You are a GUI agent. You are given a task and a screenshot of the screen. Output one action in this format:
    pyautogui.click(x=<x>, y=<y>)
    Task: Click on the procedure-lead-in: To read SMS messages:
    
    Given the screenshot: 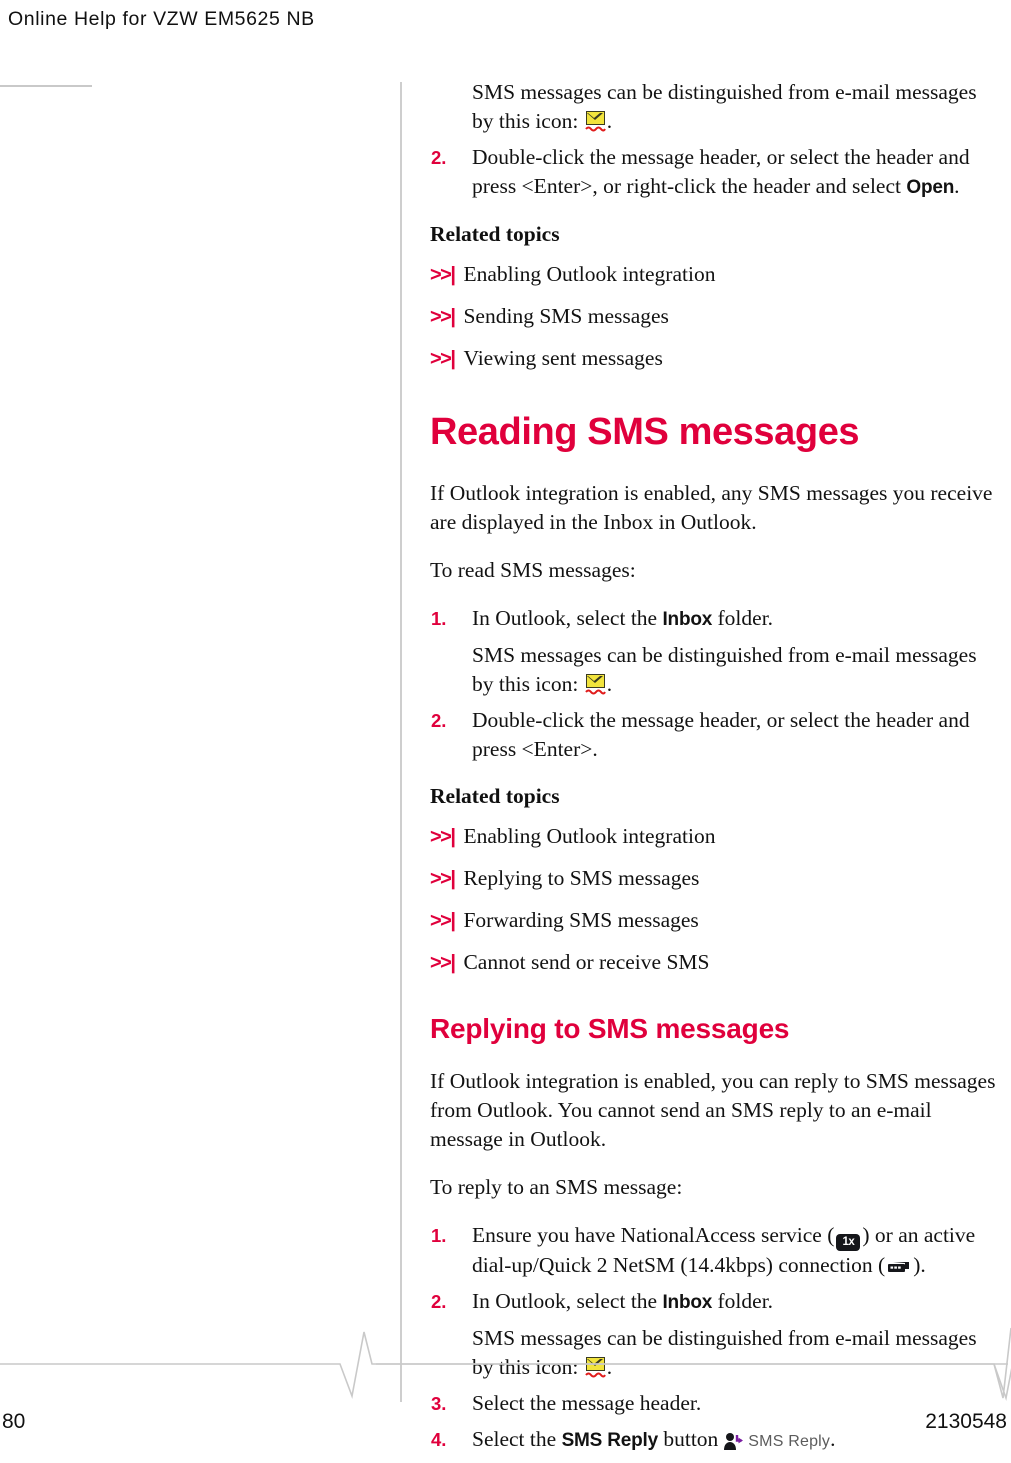 What is the action you would take?
    pyautogui.click(x=533, y=570)
    